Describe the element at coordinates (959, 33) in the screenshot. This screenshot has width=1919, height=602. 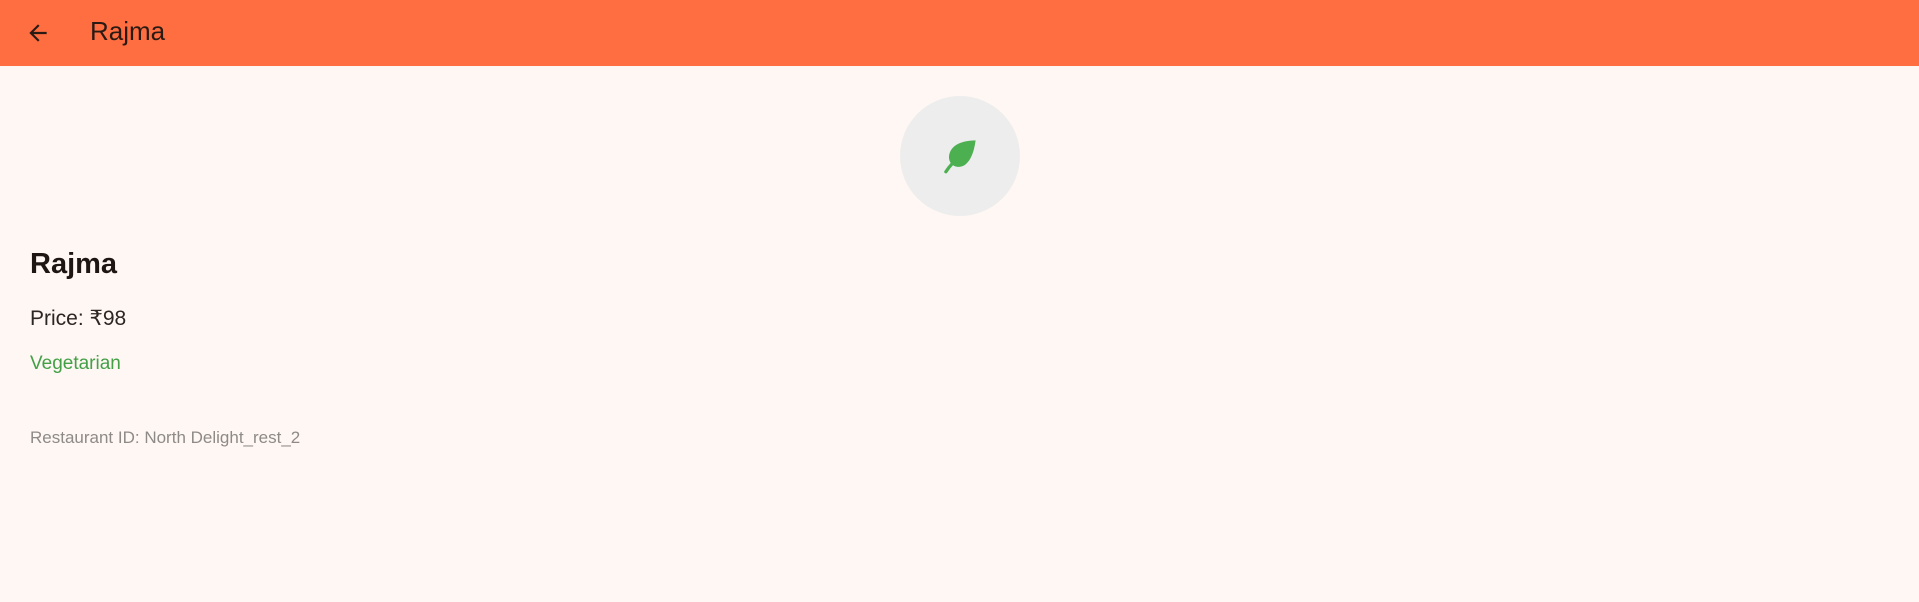
I see `app-bar: Rajma` at that location.